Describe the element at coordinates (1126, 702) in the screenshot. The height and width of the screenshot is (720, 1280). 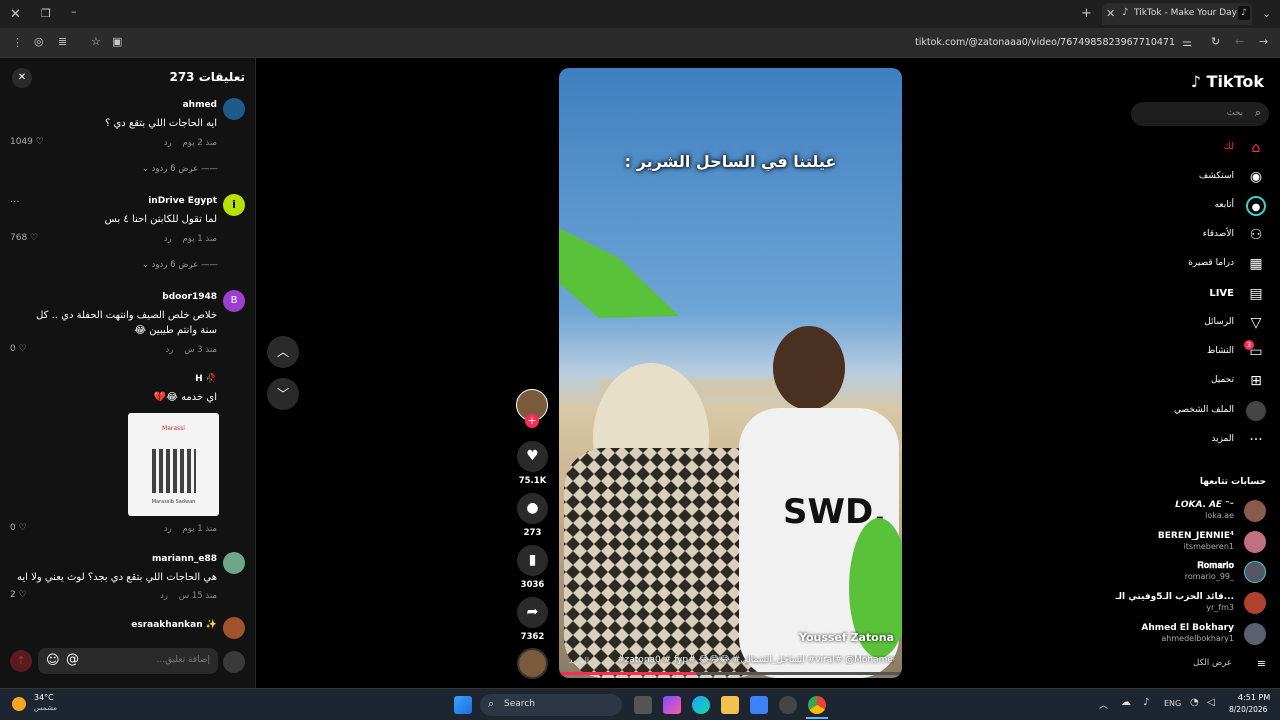
I see `cloud-icon: ☁` at that location.